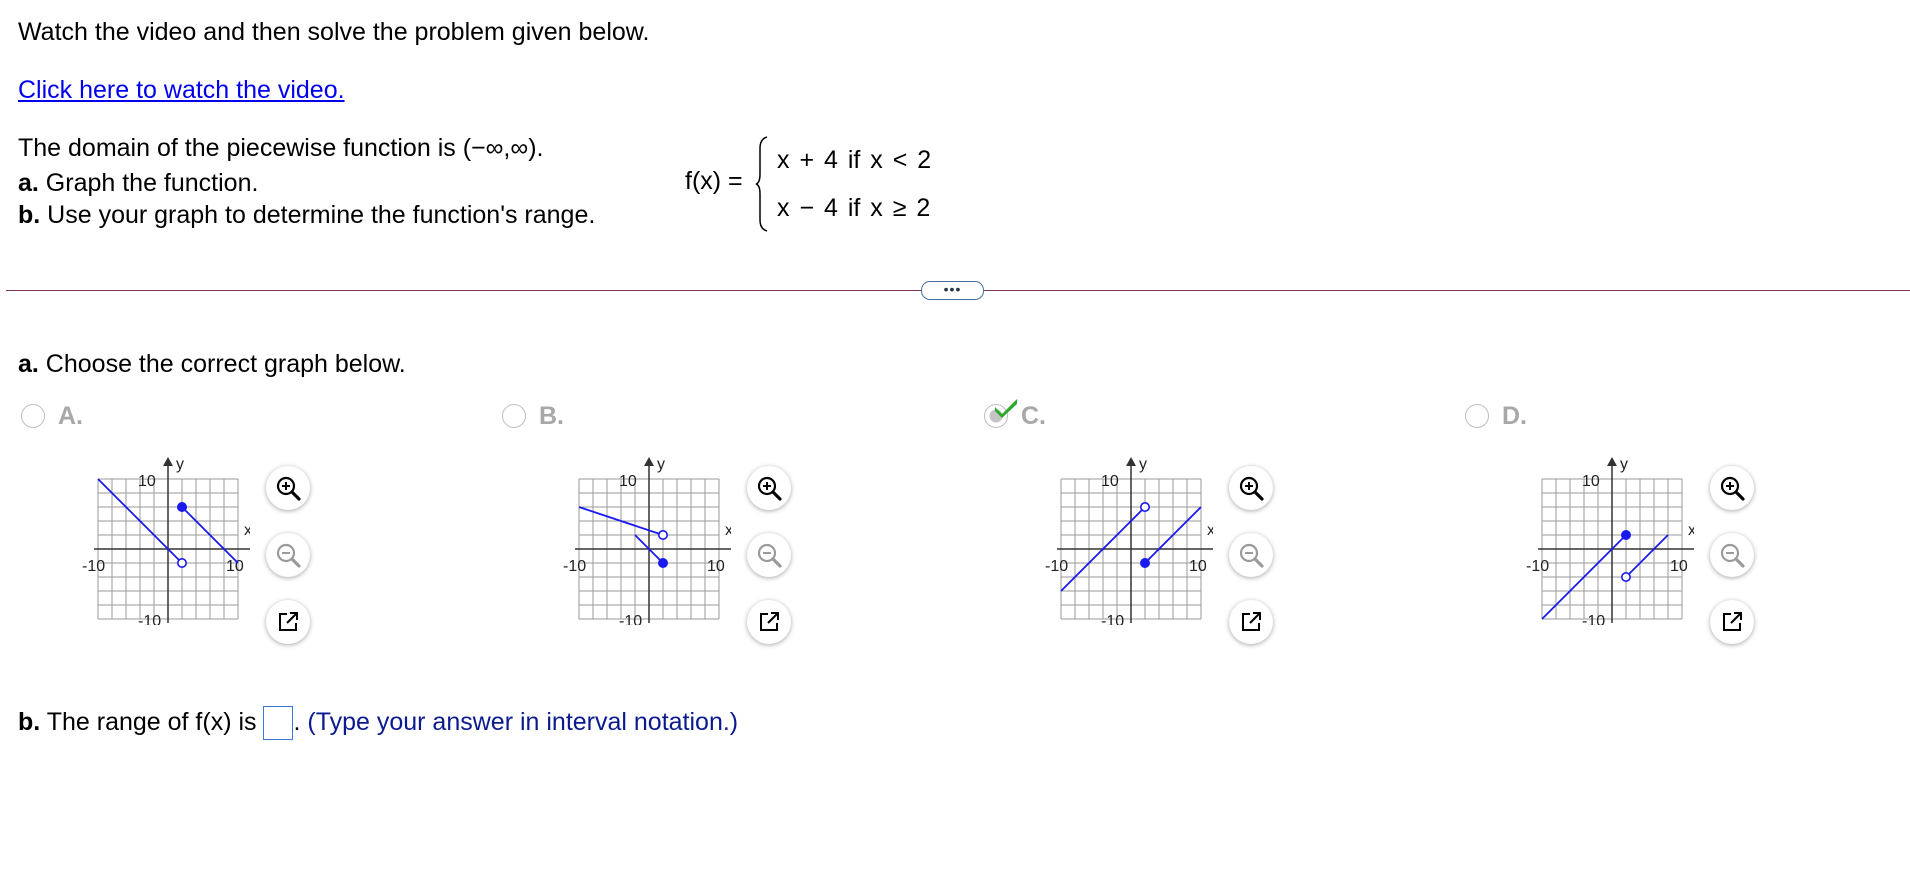  What do you see at coordinates (70, 416) in the screenshot?
I see `option-letter: A.` at bounding box center [70, 416].